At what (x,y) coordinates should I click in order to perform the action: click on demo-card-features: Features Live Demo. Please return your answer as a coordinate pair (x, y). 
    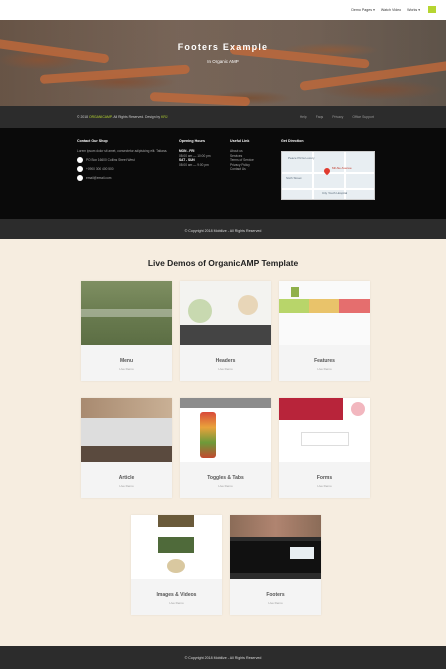
    Looking at the image, I should click on (324, 331).